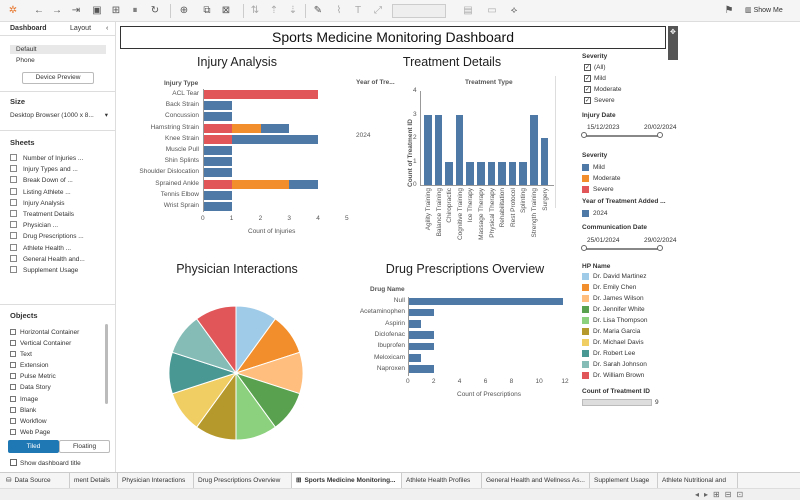 The height and width of the screenshot is (500, 800). What do you see at coordinates (60, 332) in the screenshot?
I see `object-item: Horizontal Container` at bounding box center [60, 332].